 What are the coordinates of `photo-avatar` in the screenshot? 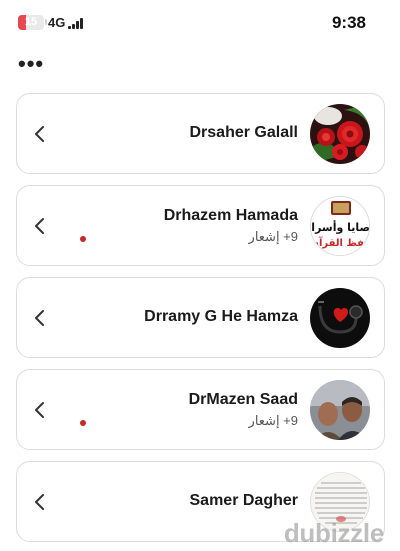 It's located at (340, 410).